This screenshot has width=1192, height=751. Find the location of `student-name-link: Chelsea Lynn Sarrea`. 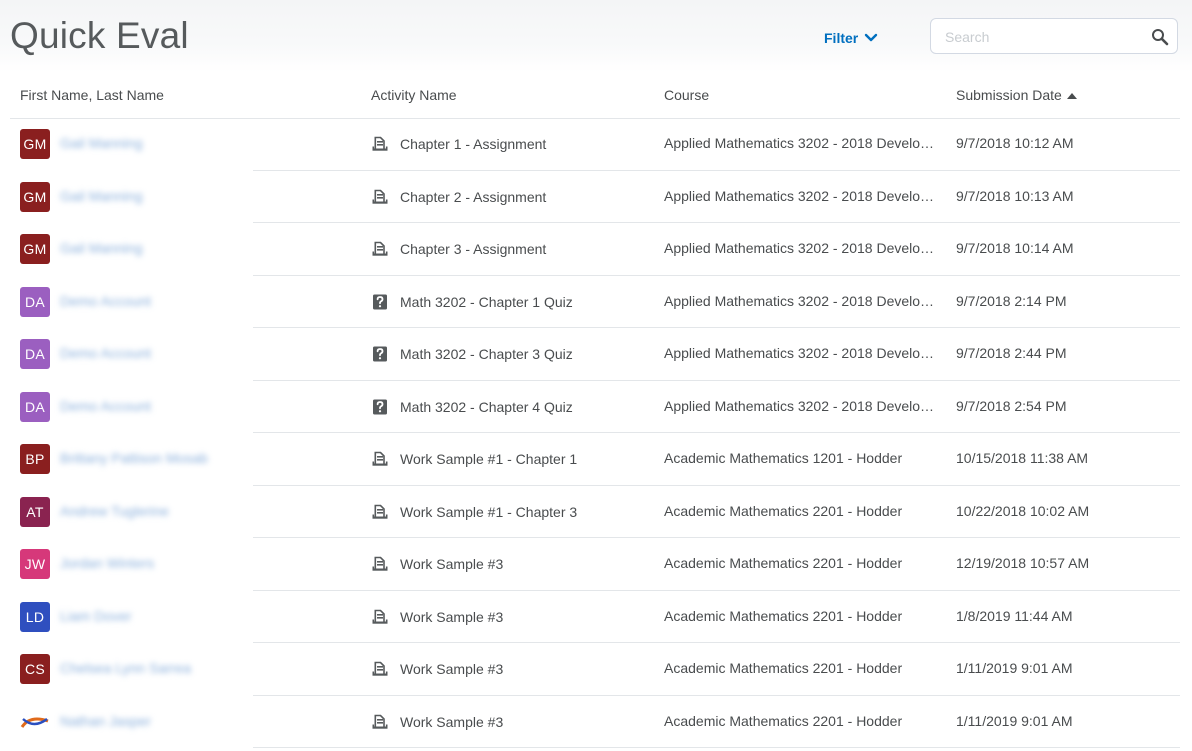

student-name-link: Chelsea Lynn Sarrea is located at coordinates (125, 668).